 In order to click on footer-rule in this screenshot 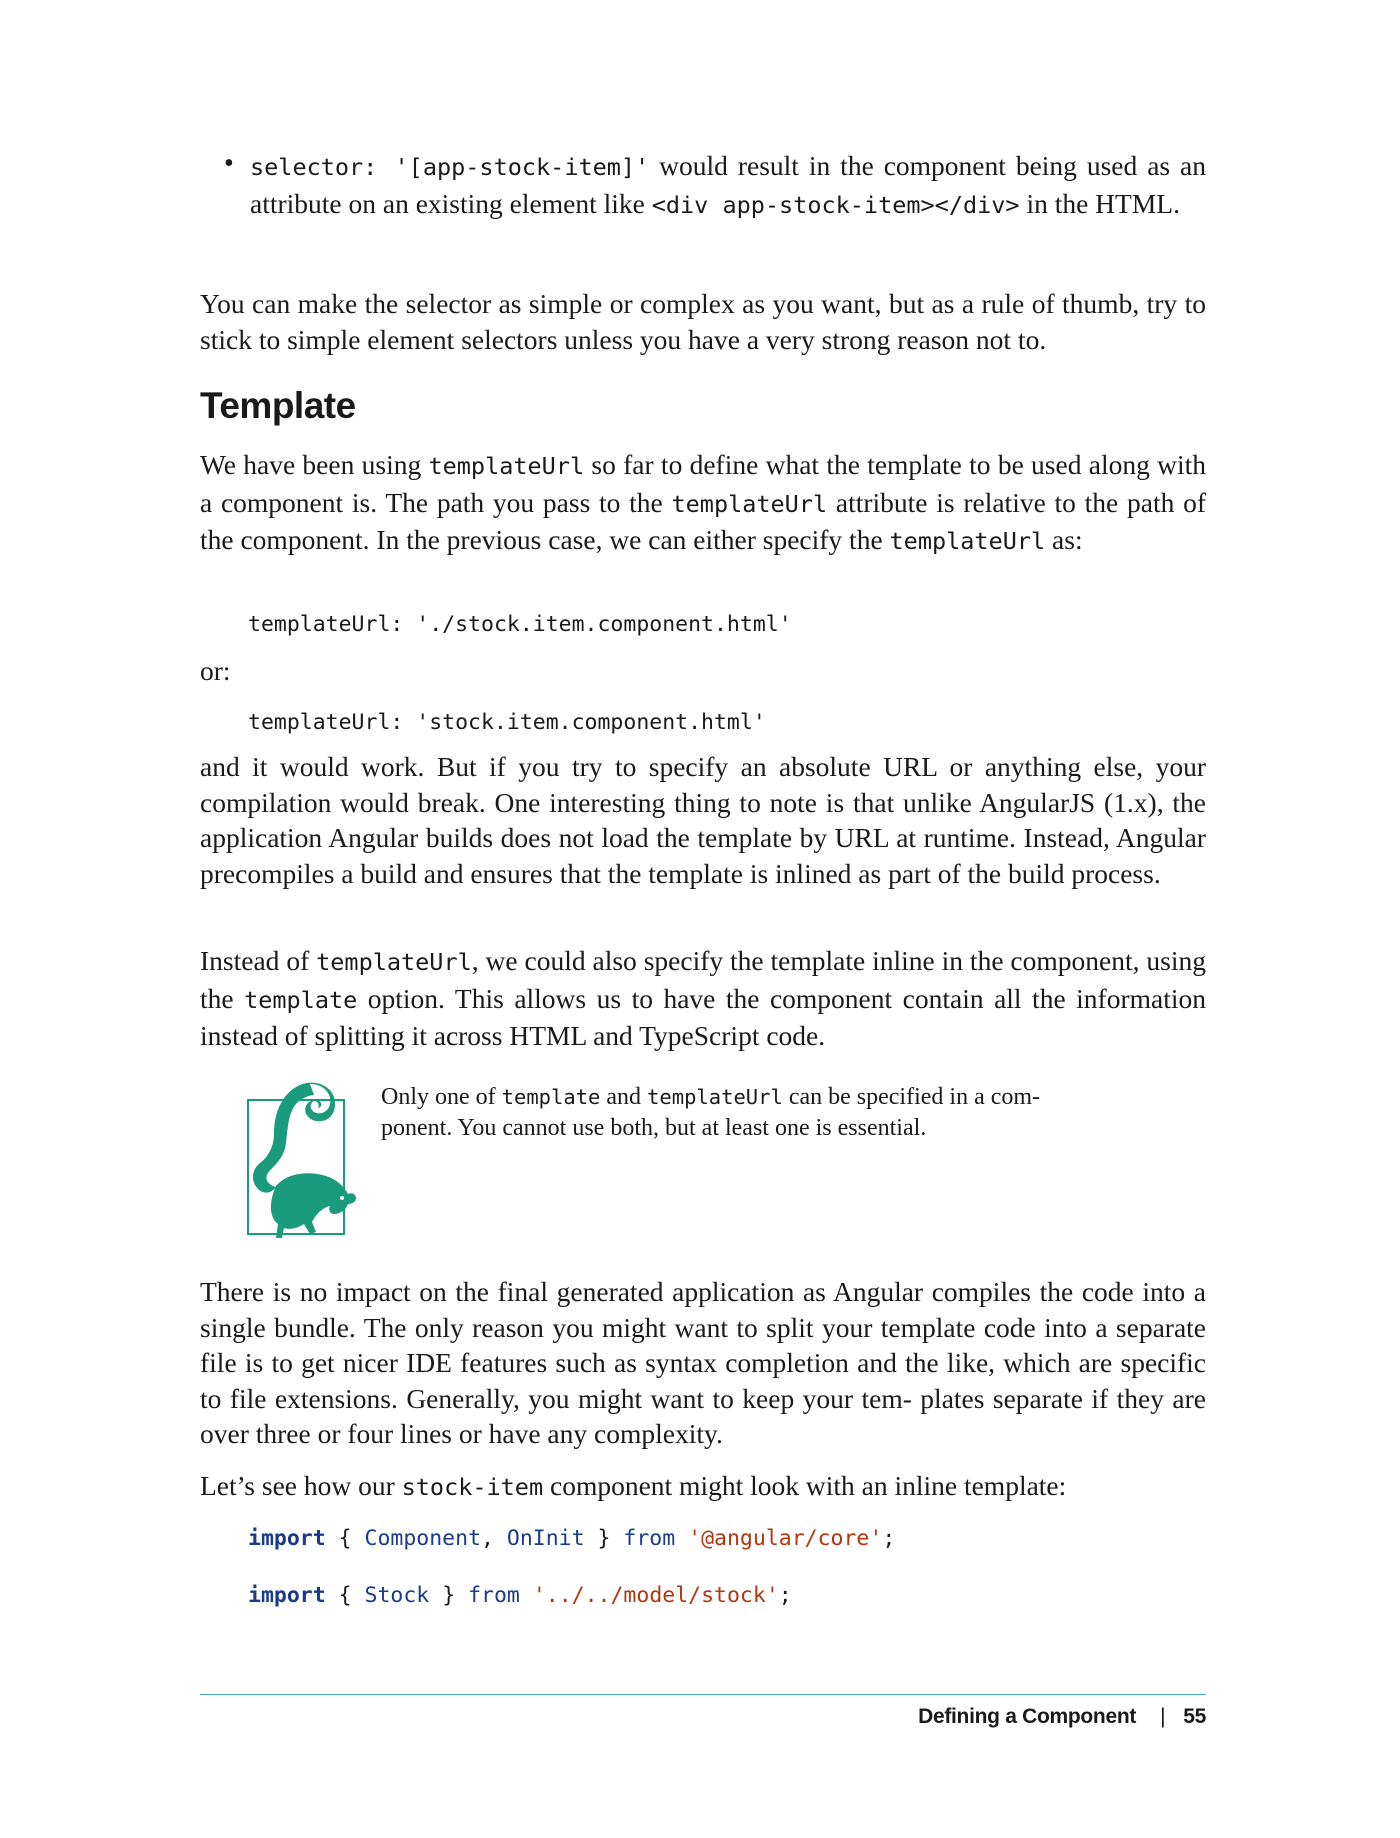, I will do `click(703, 1694)`.